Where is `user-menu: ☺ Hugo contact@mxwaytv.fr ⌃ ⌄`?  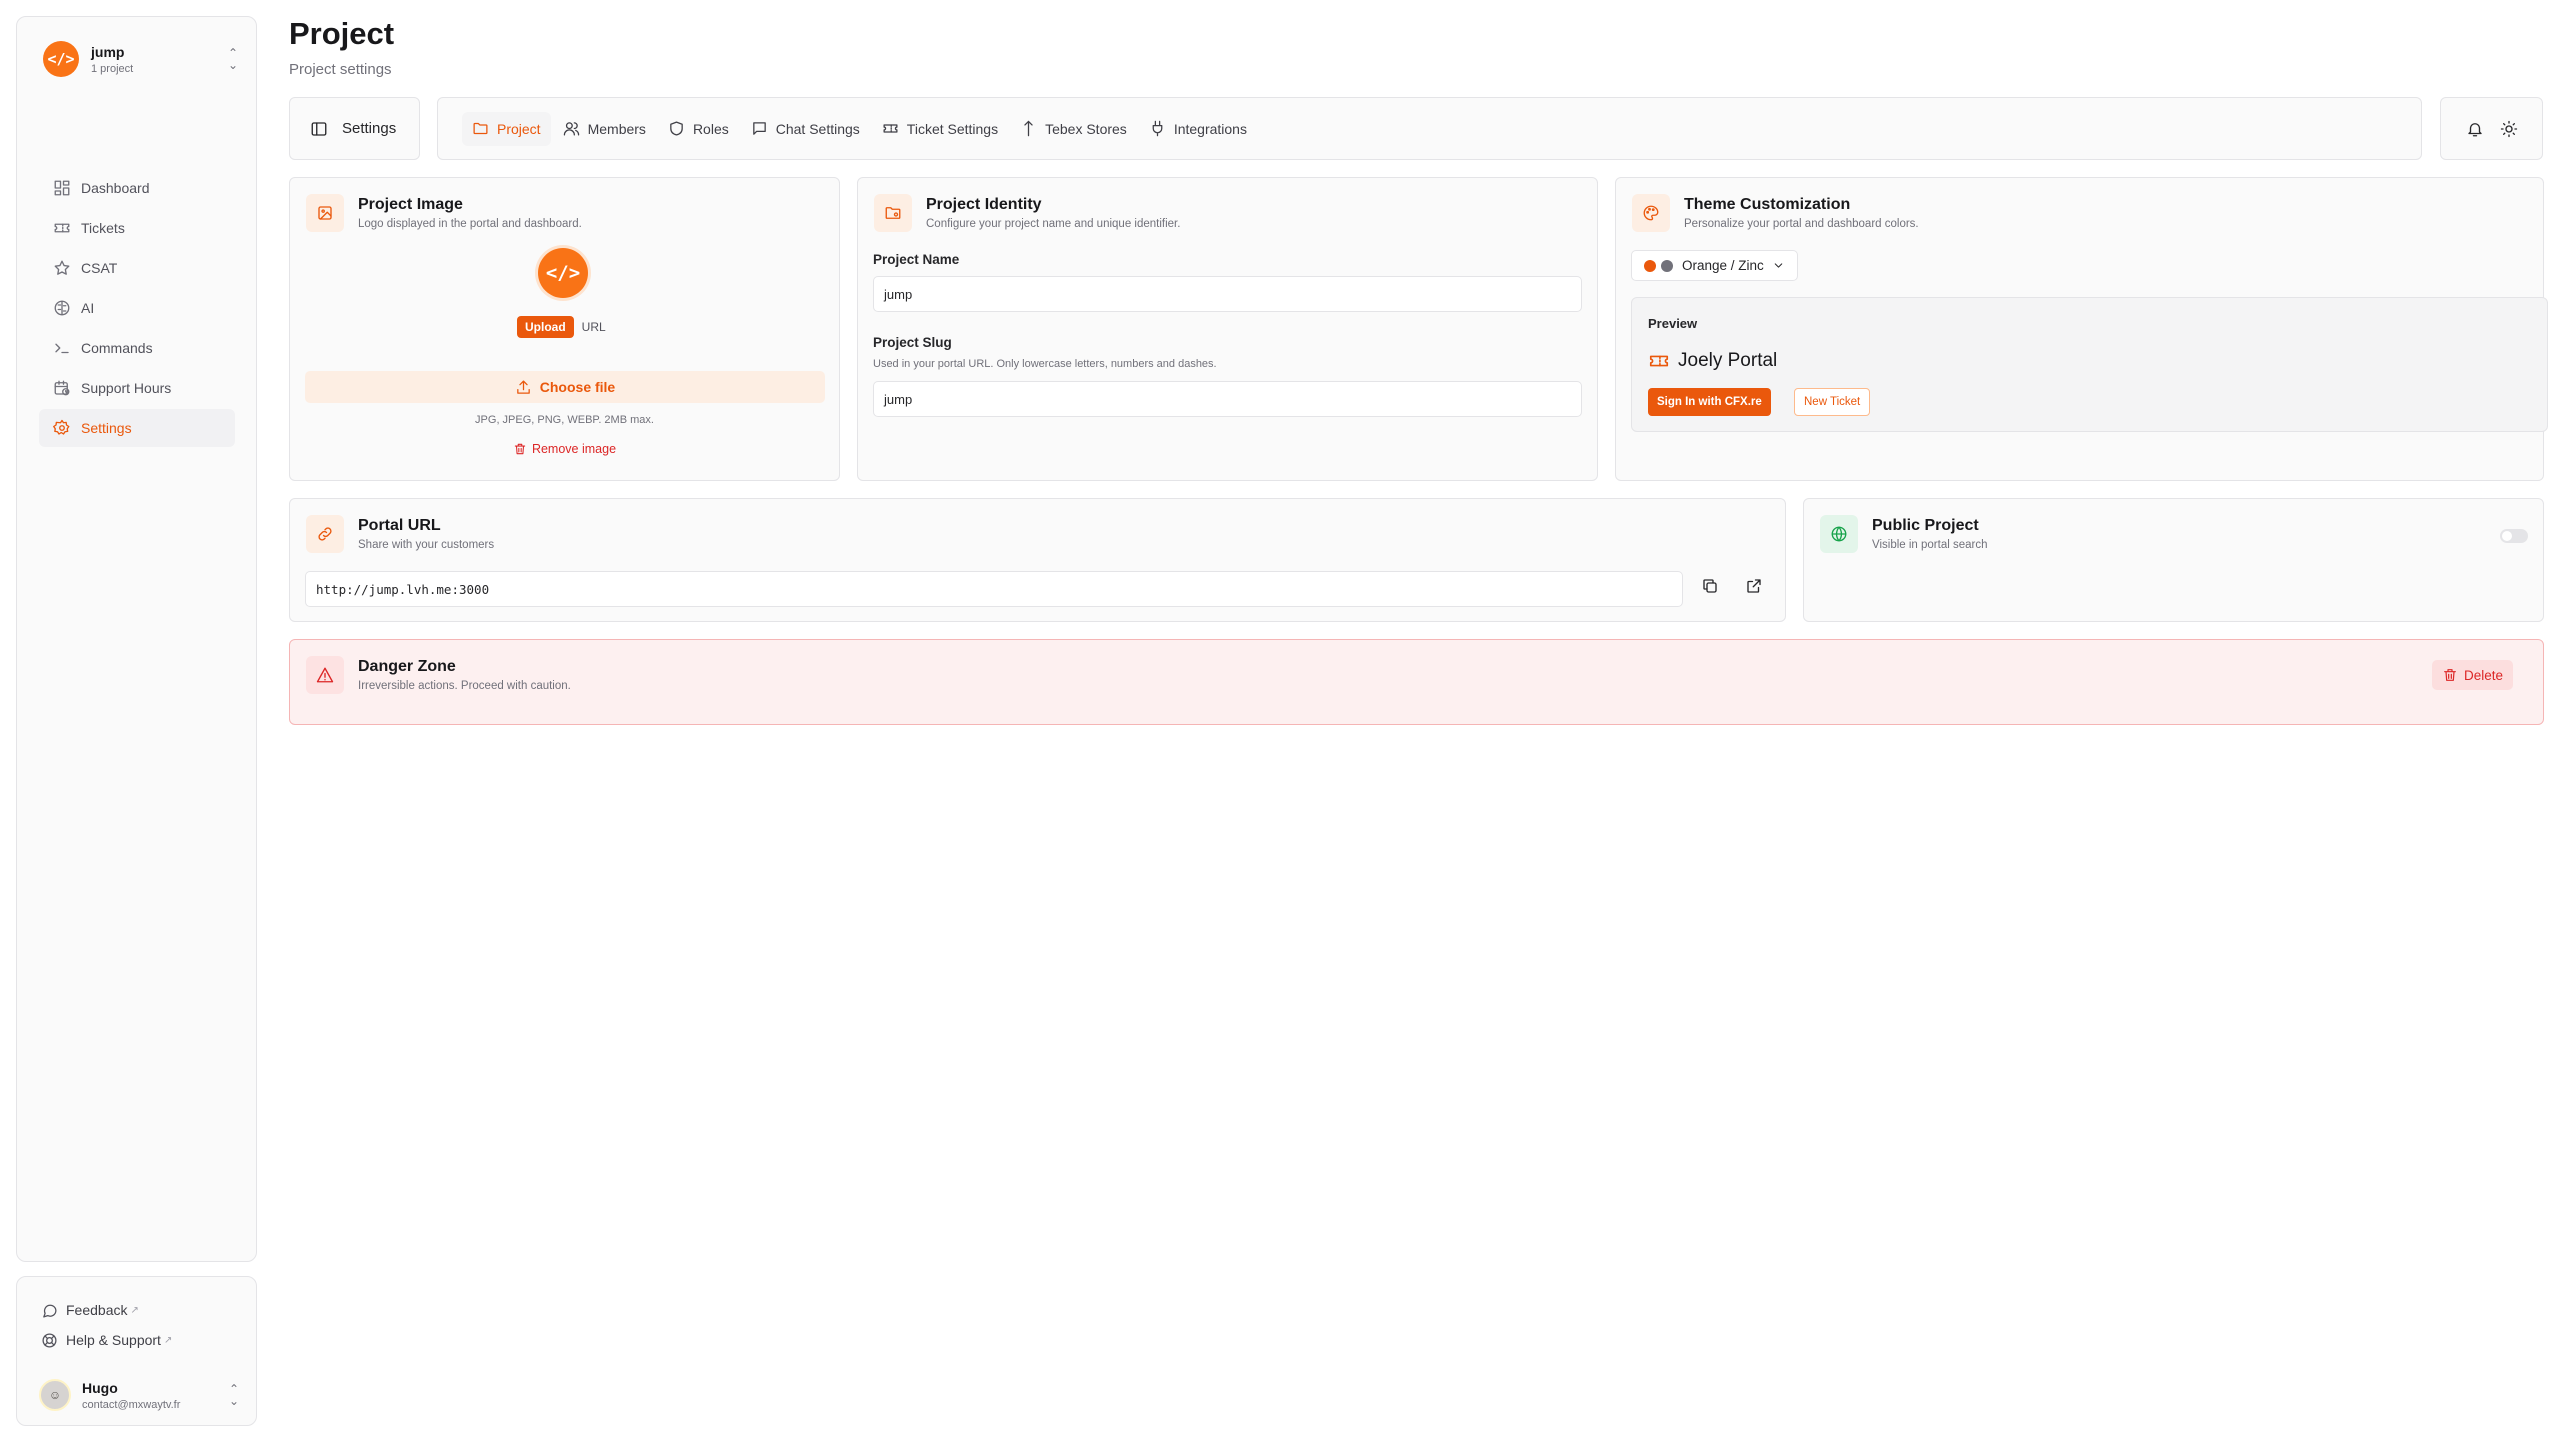
user-menu: ☺ Hugo contact@mxwaytv.fr ⌃ ⌄ is located at coordinates (139, 1395).